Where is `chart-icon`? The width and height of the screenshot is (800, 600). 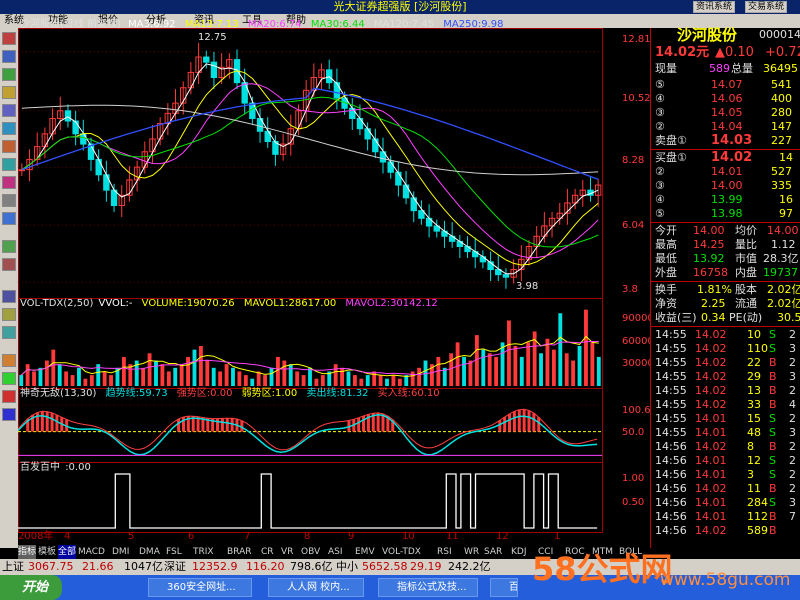 chart-icon is located at coordinates (9, 56).